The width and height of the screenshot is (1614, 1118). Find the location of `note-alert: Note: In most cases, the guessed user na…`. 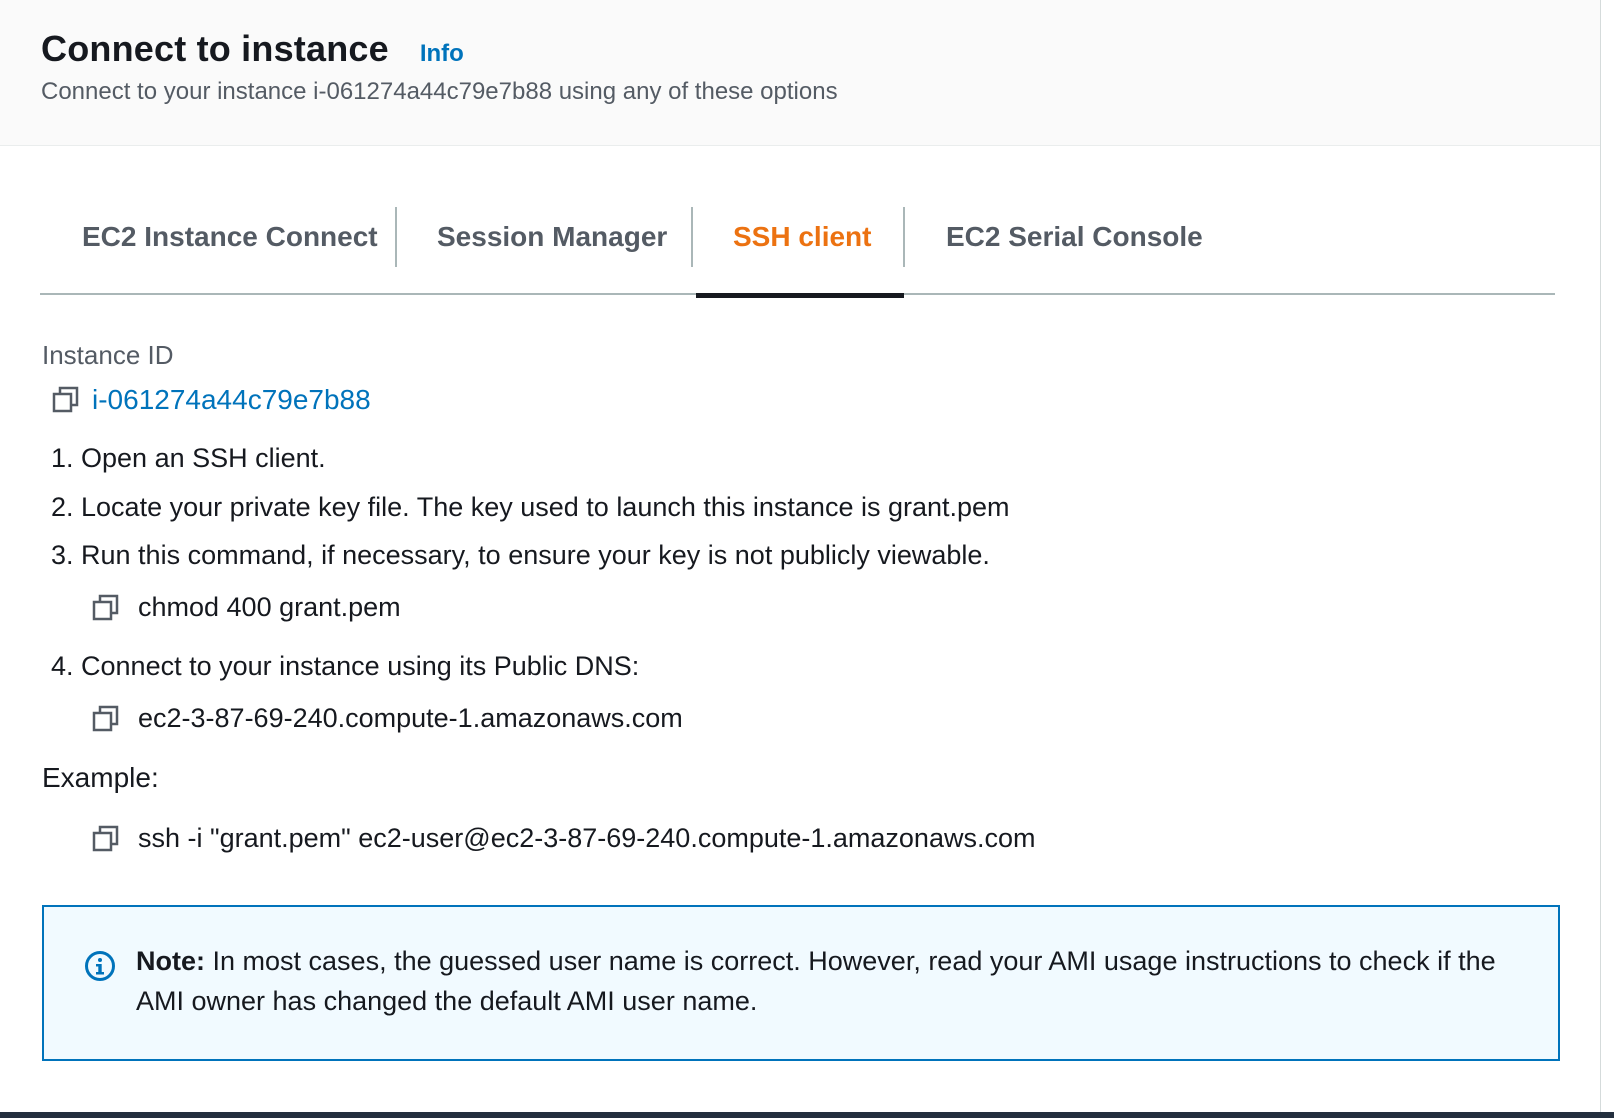

note-alert: Note: In most cases, the guessed user na… is located at coordinates (801, 983).